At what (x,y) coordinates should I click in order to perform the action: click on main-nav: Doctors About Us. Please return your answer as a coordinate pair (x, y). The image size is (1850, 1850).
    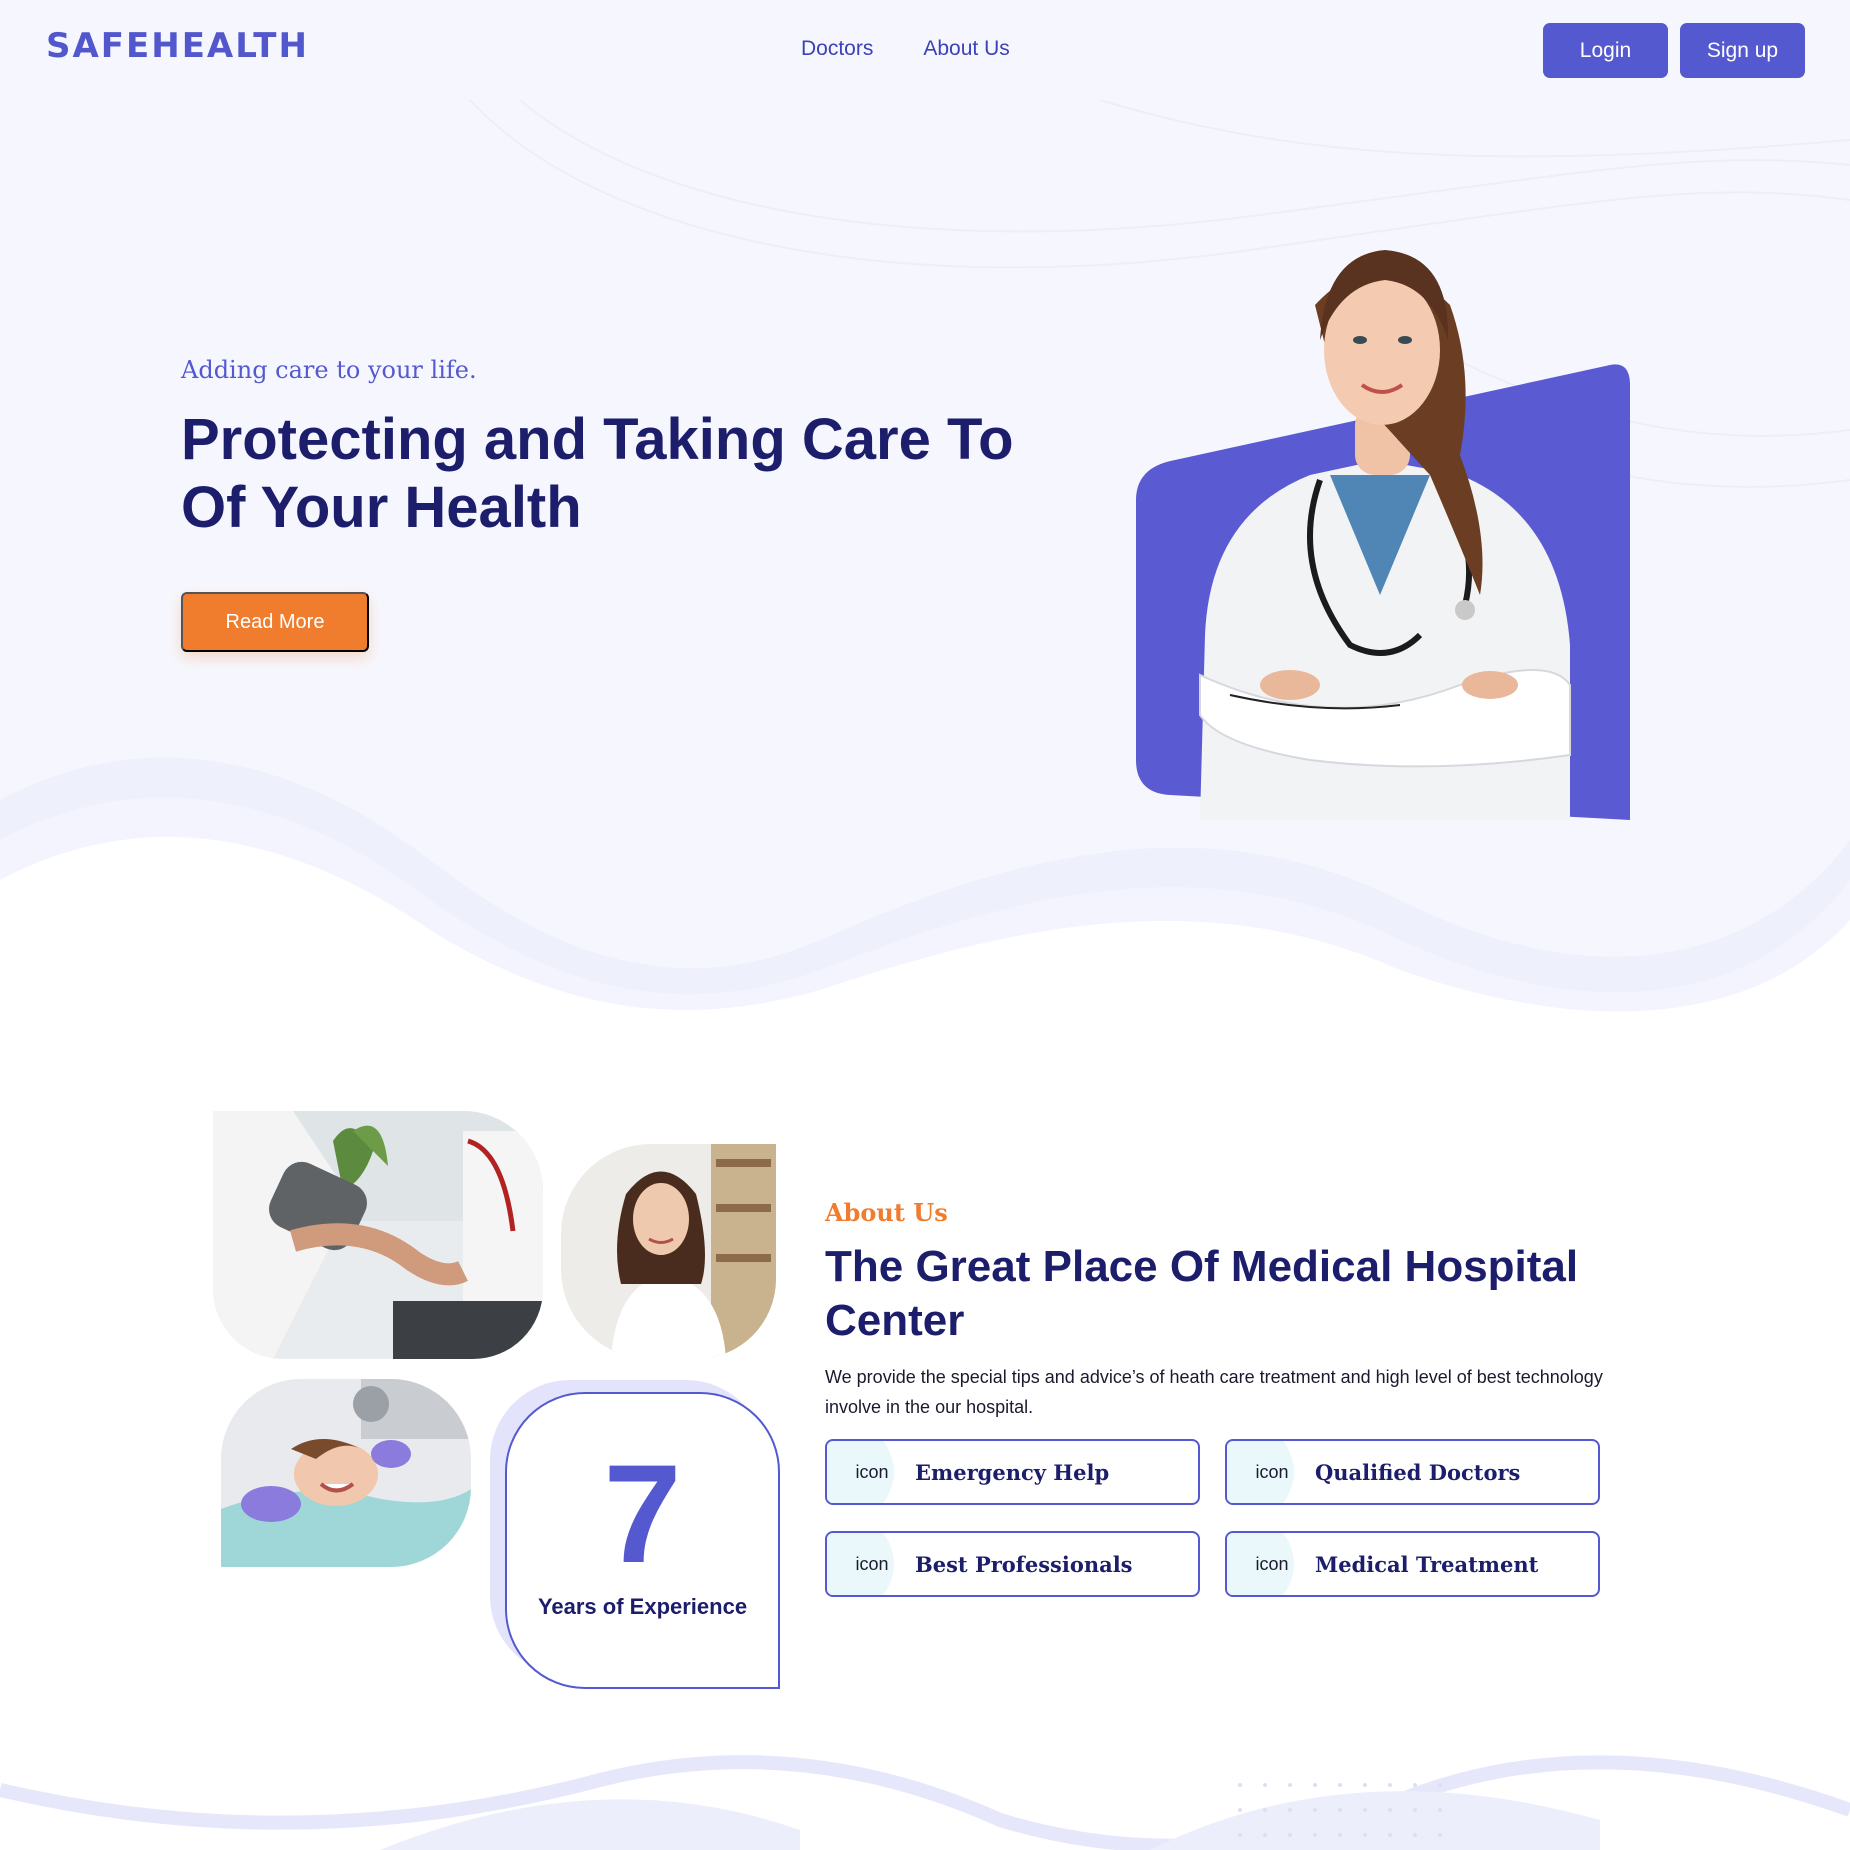
    Looking at the image, I should click on (905, 49).